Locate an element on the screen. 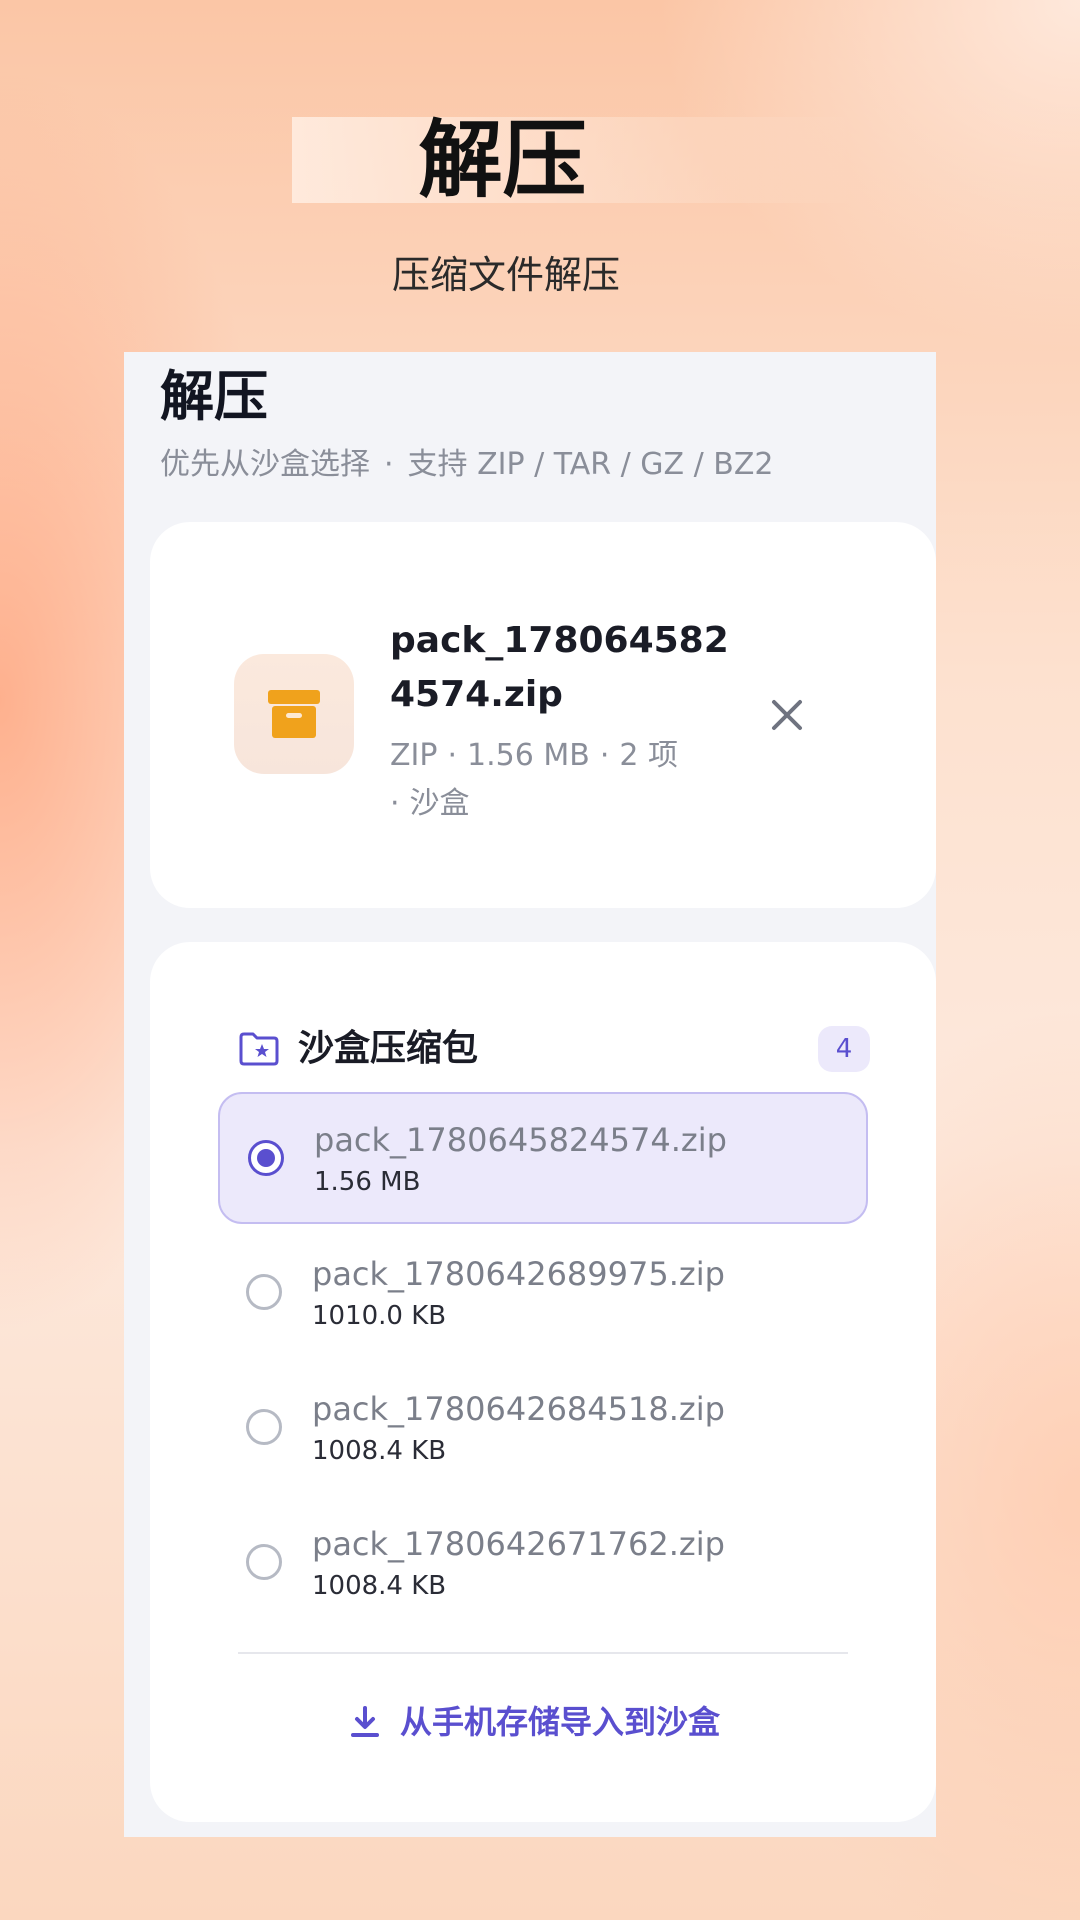 Image resolution: width=1080 pixels, height=1920 pixels. import-from-storage-button: 从手机存储导入到沙盒 is located at coordinates (535, 1722).